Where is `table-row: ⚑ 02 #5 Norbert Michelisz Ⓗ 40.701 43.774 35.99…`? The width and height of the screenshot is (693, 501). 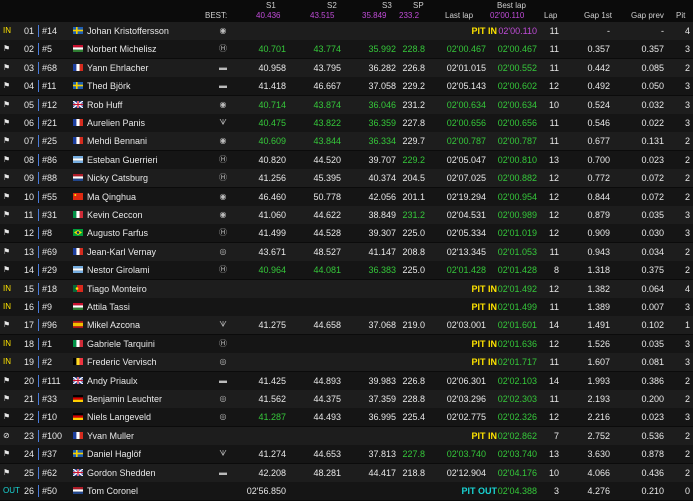
table-row: ⚑ 02 #5 Norbert Michelisz Ⓗ 40.701 43.774 35.99… is located at coordinates (346, 49).